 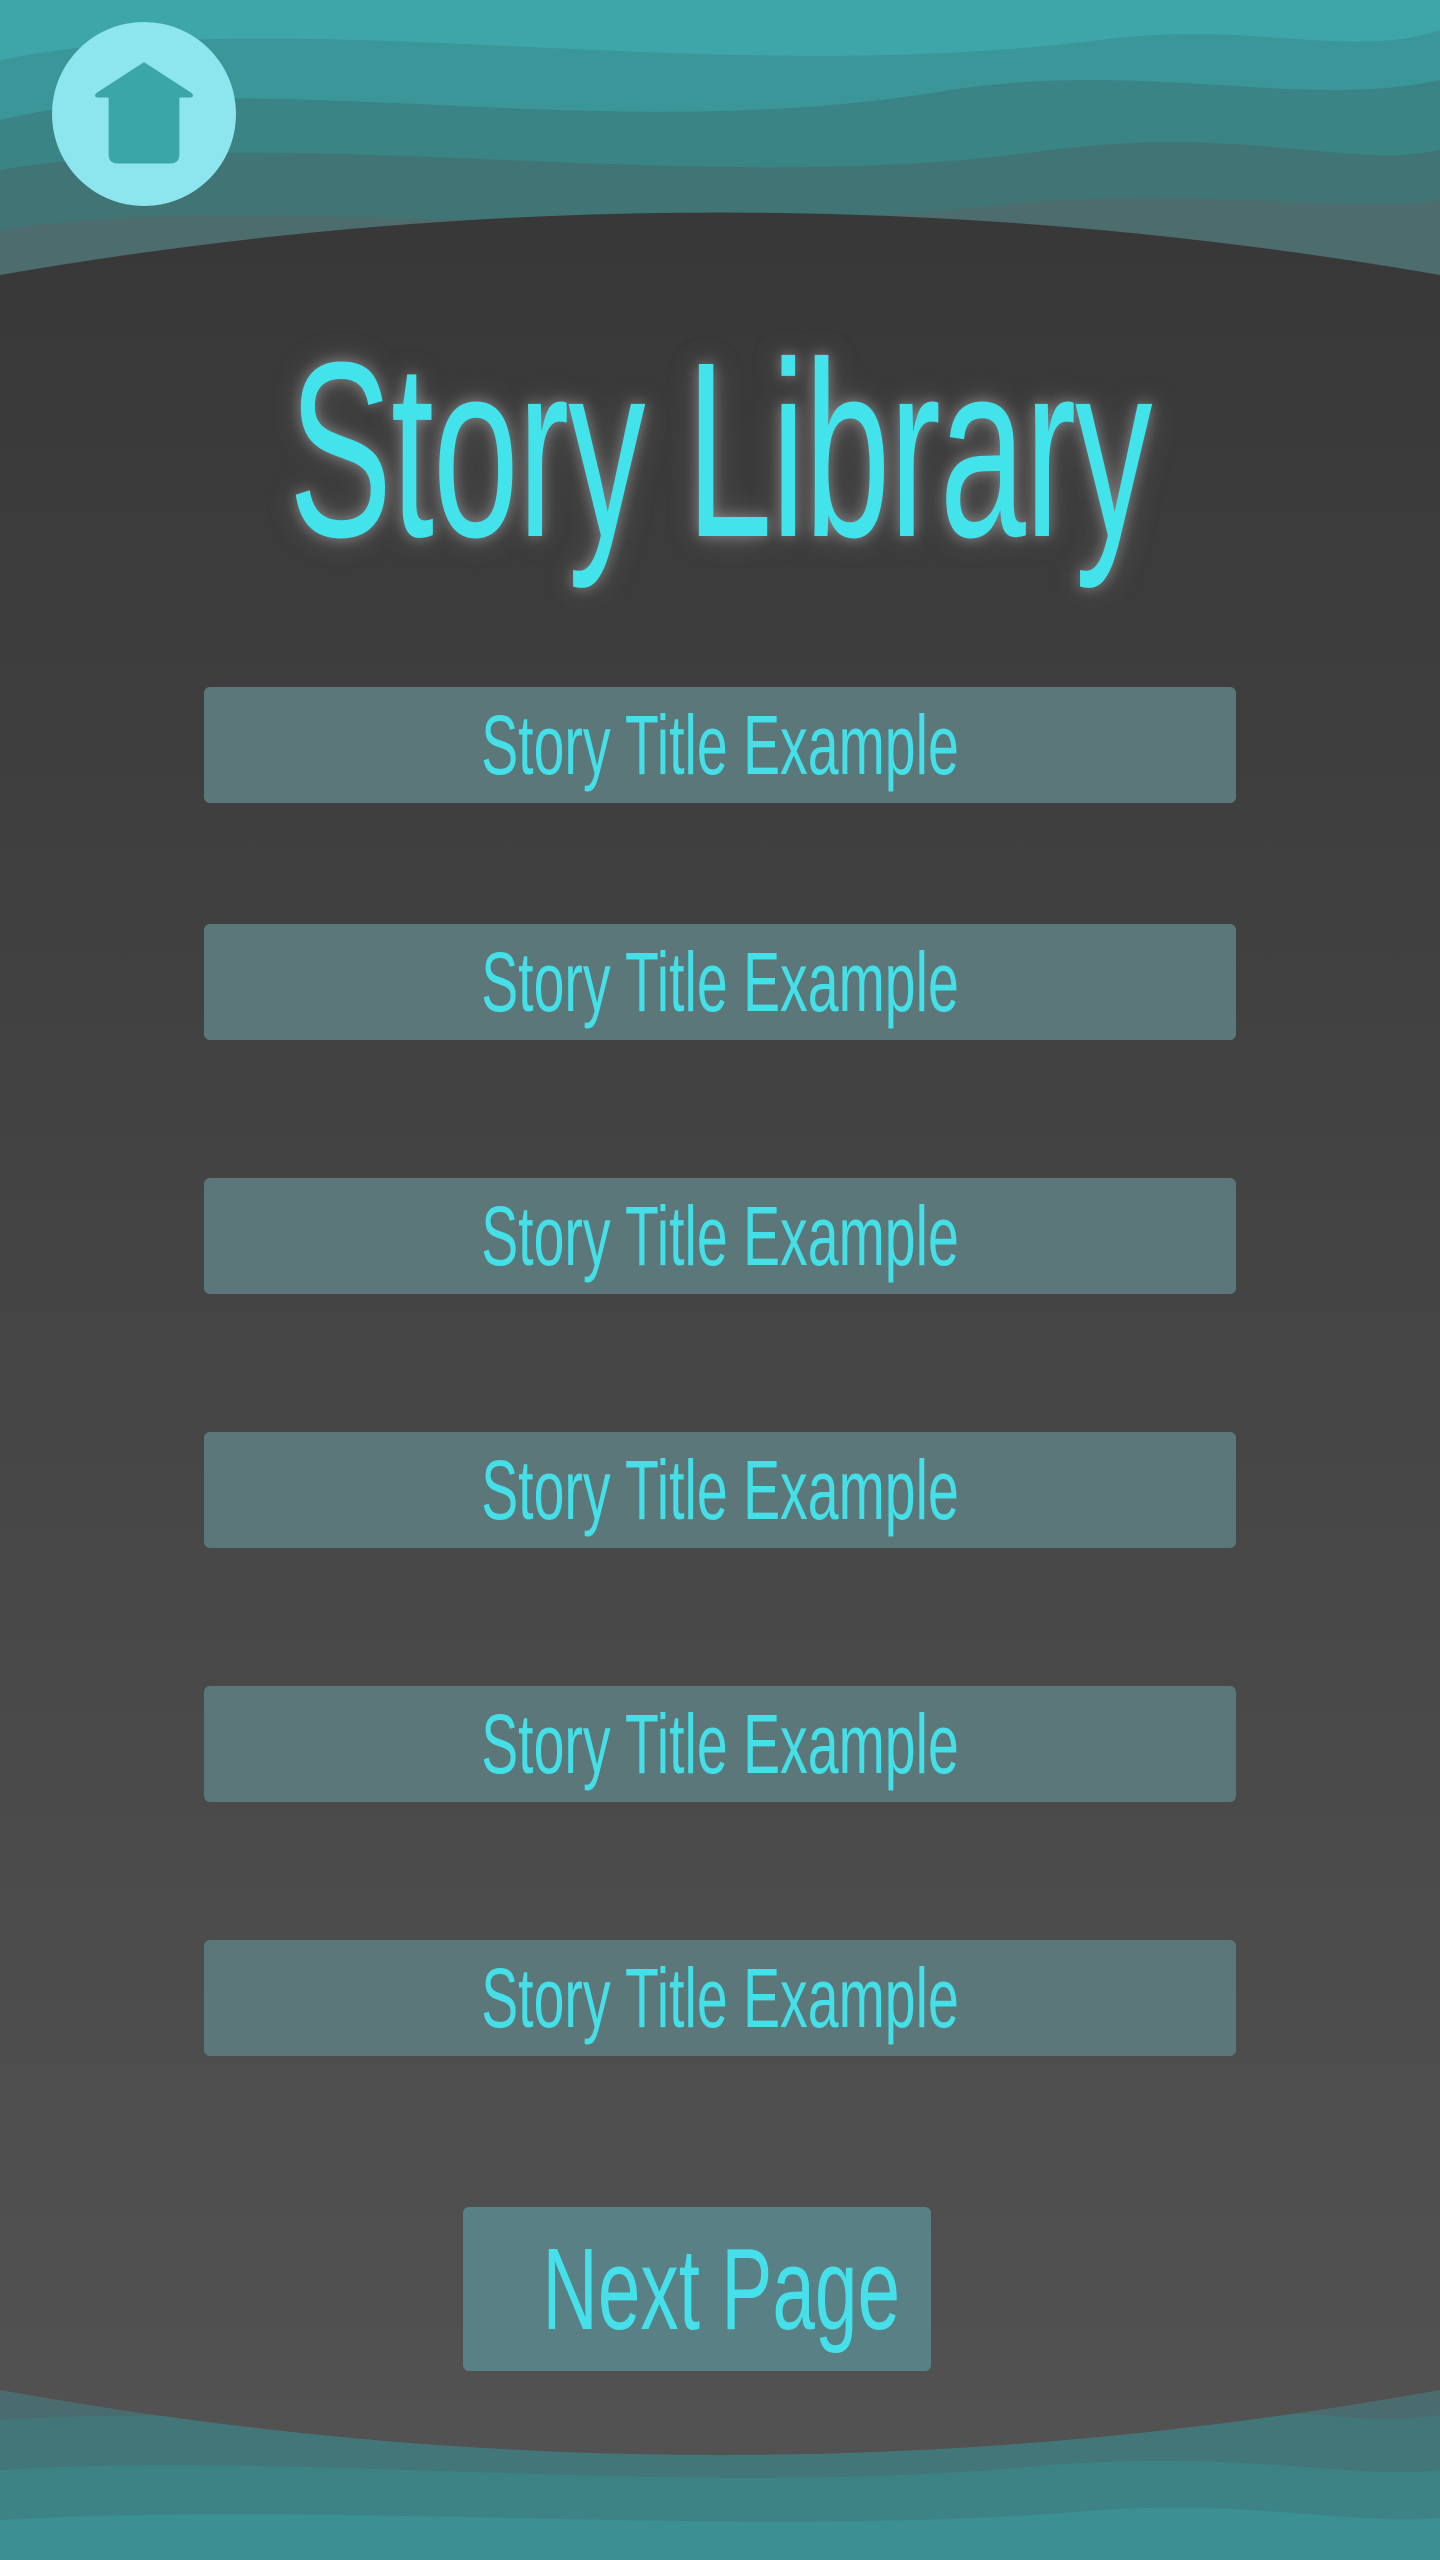 I want to click on story-item-6: Story Title Example, so click(x=720, y=1998).